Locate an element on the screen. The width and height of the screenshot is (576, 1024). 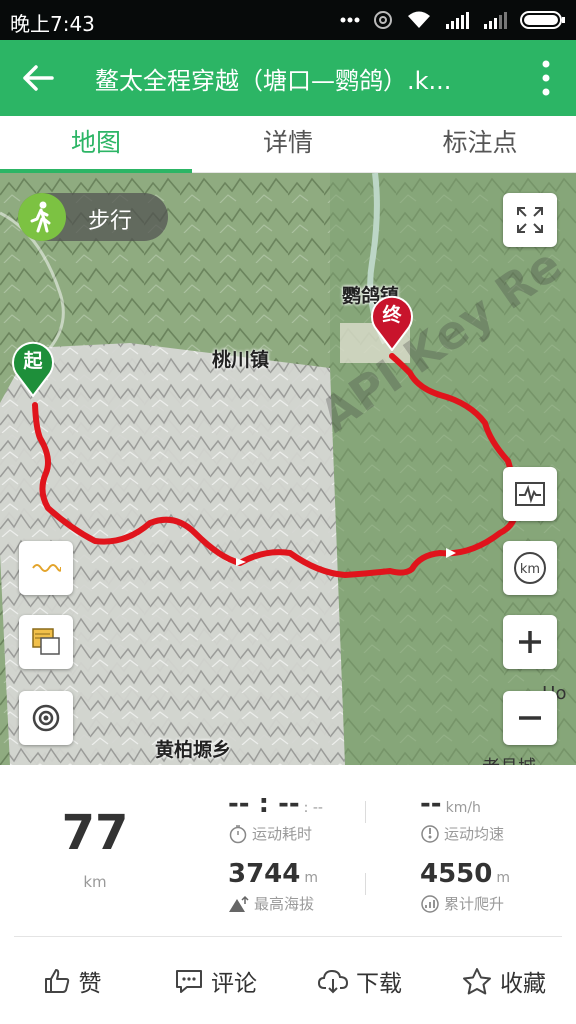
locate-icon is located at coordinates (46, 718).